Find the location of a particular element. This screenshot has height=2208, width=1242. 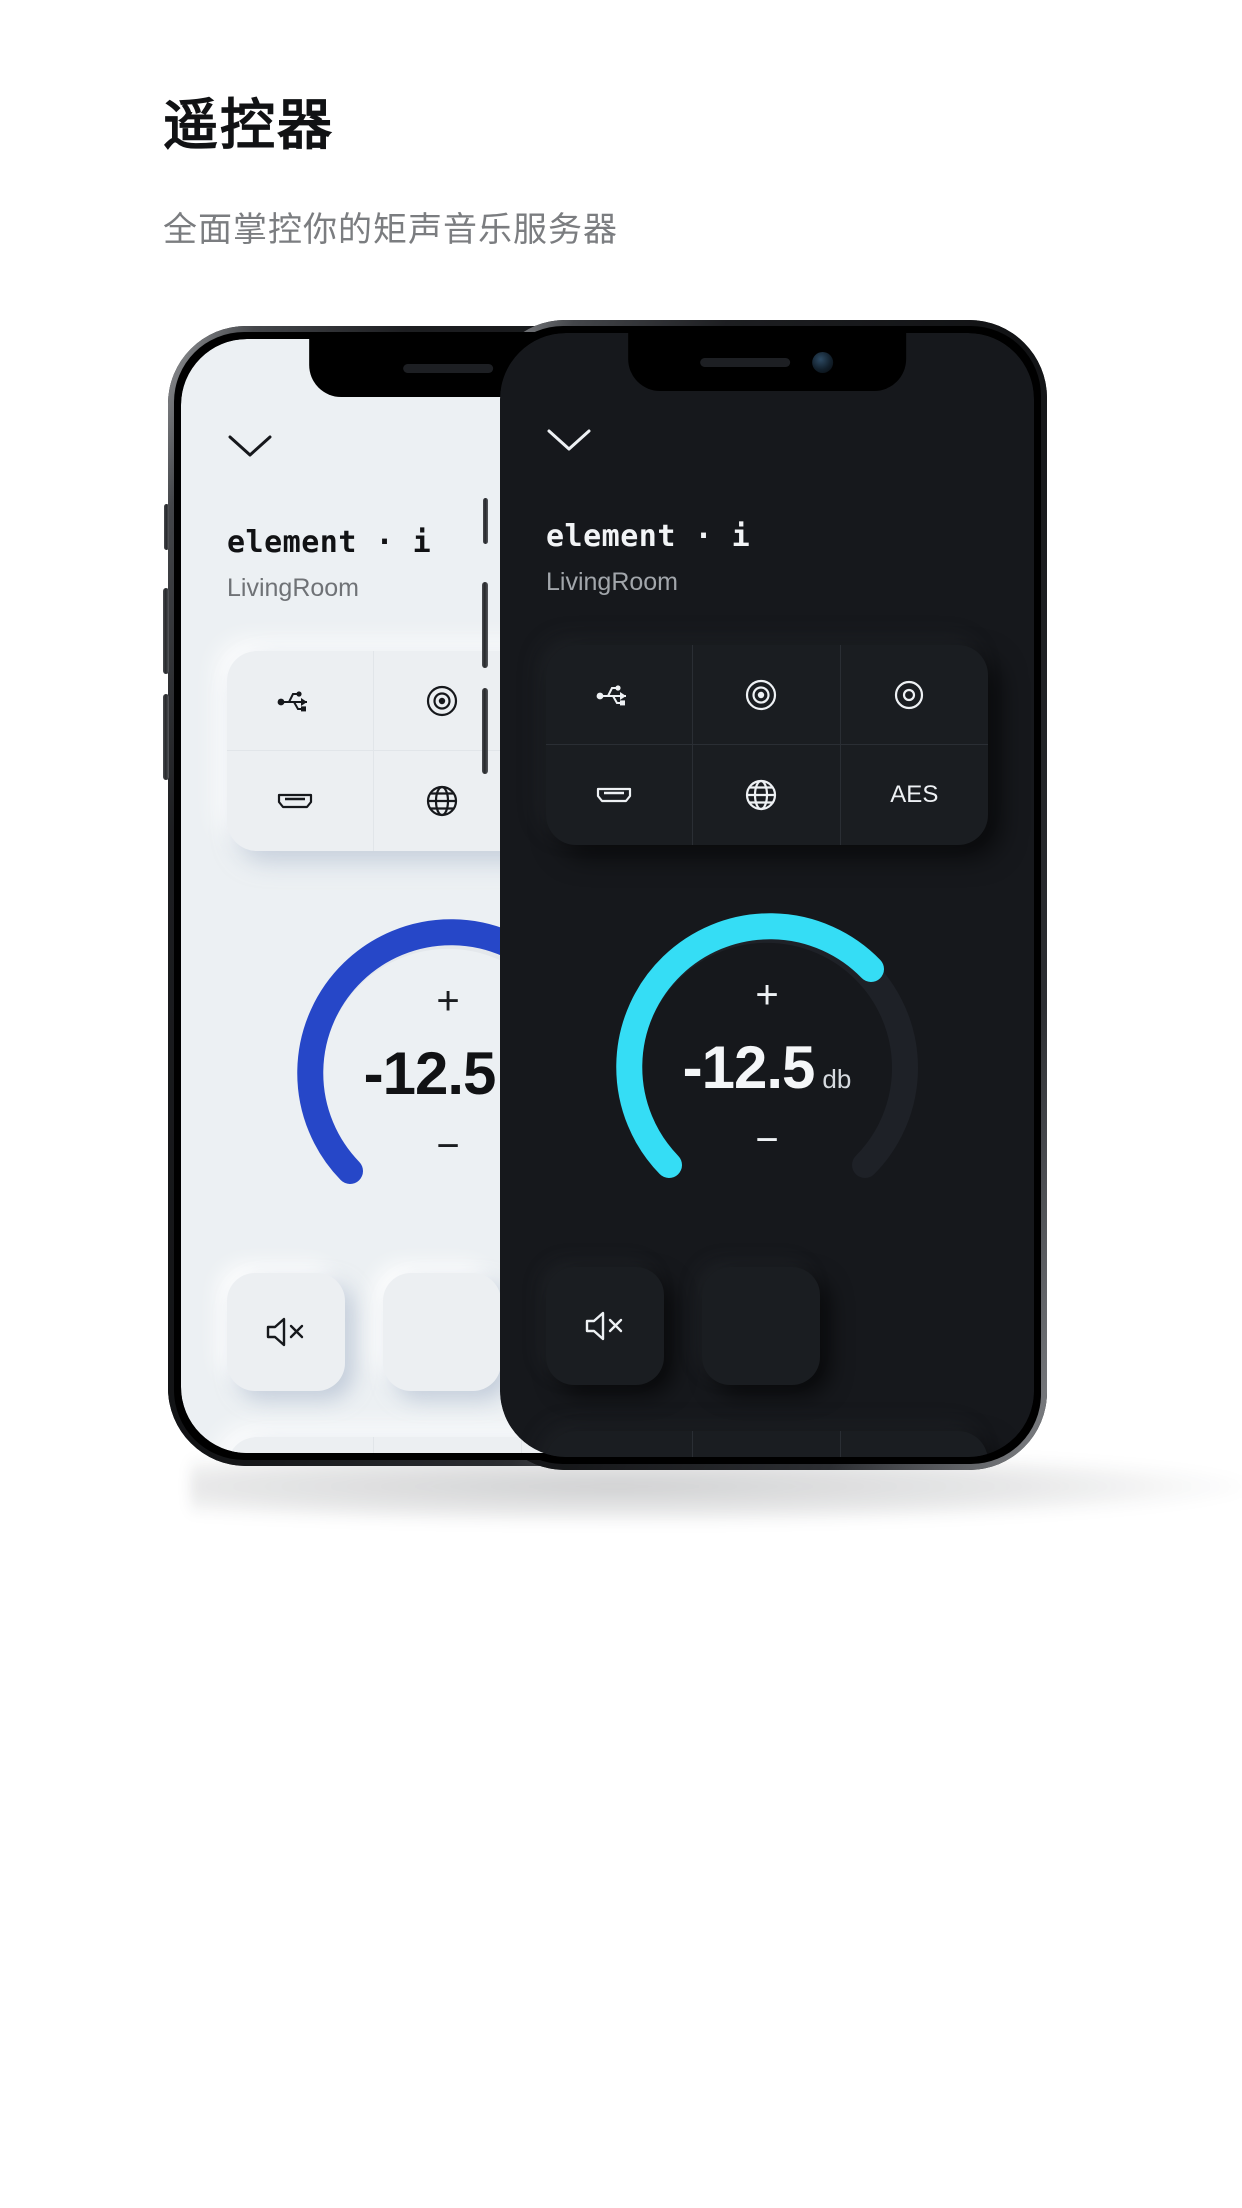

input-source-grid: AES is located at coordinates (767, 745).